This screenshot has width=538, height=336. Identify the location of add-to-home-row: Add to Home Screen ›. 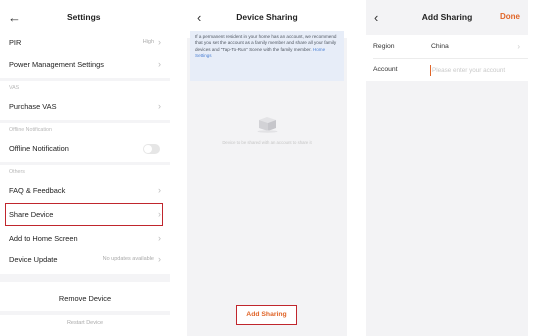
(85, 239).